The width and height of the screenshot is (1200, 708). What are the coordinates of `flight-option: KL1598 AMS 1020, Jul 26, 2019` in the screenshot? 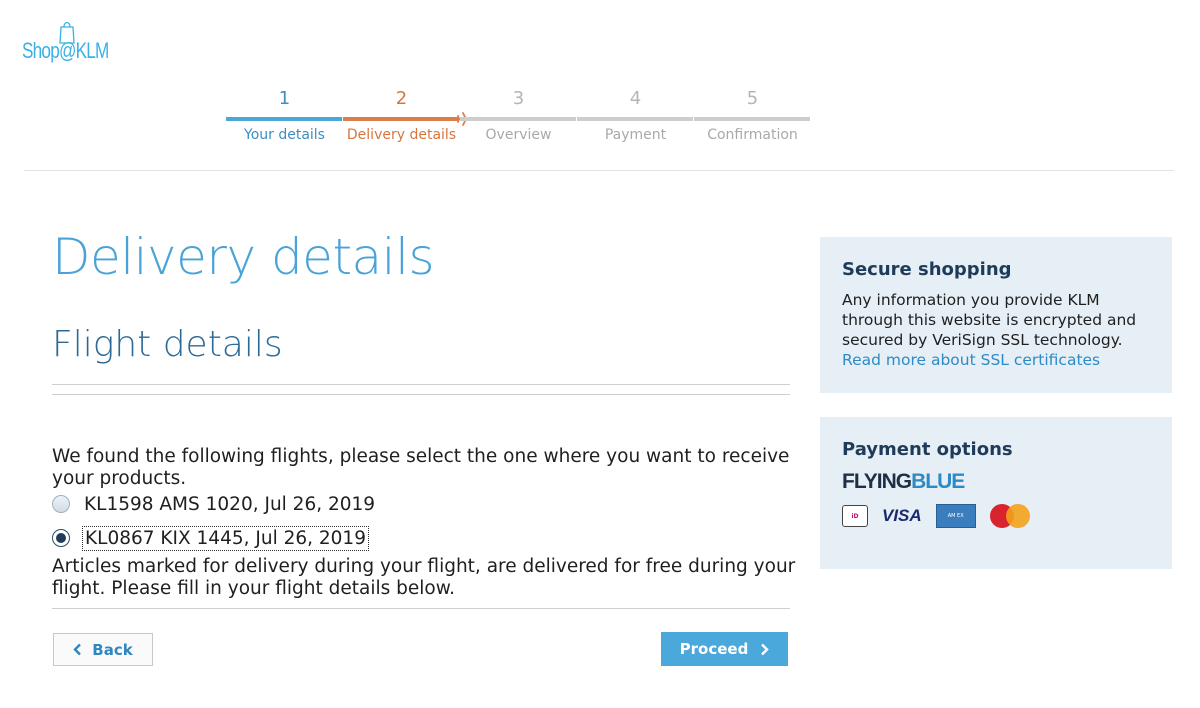 It's located at (214, 504).